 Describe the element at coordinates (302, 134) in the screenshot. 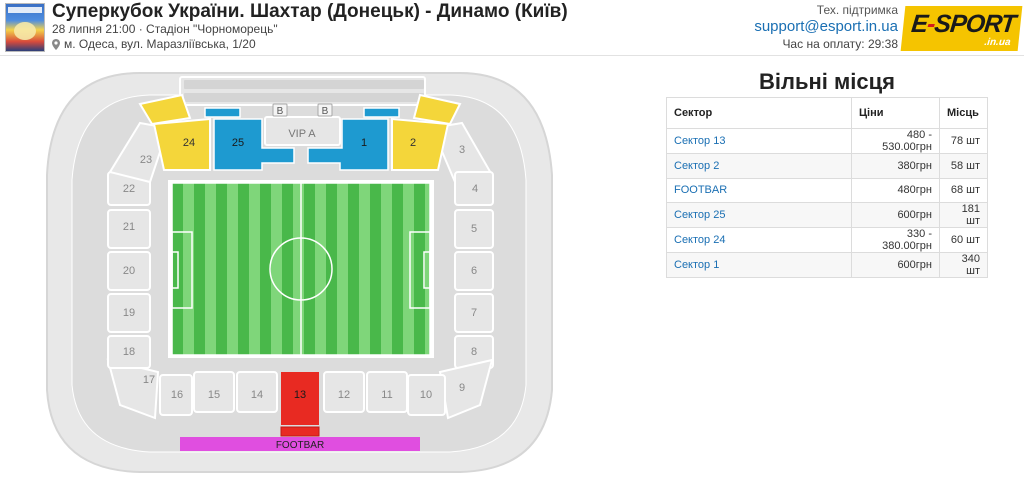

I see `vip-a-label: VIP A` at that location.